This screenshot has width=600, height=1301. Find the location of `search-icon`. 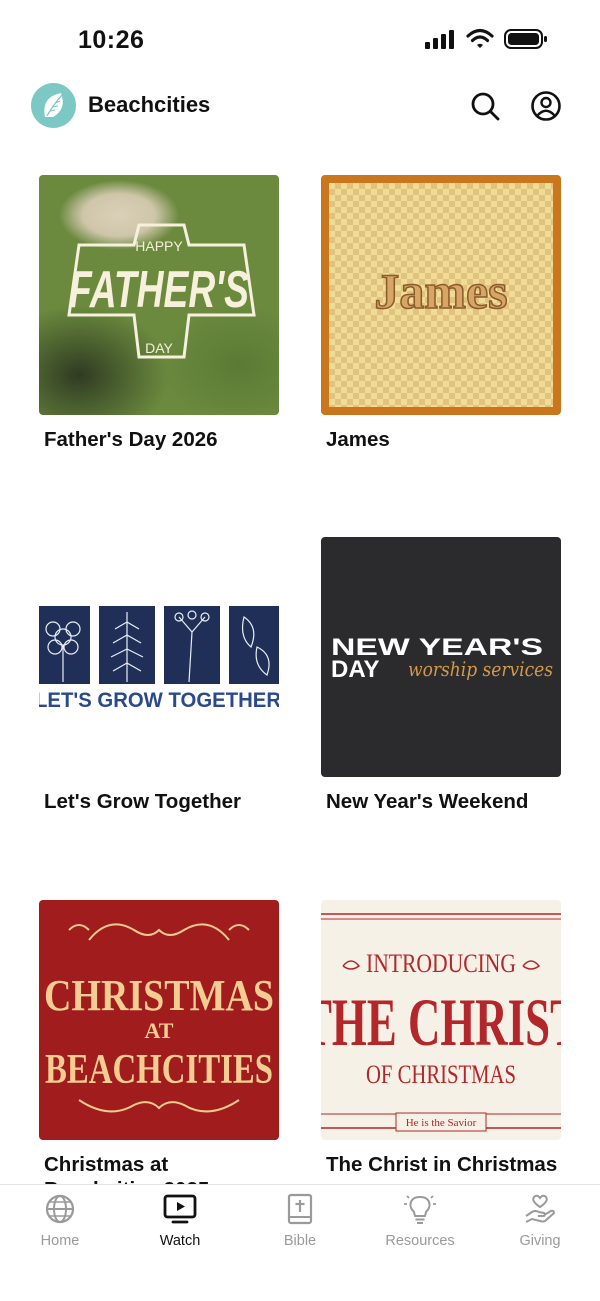

search-icon is located at coordinates (485, 106).